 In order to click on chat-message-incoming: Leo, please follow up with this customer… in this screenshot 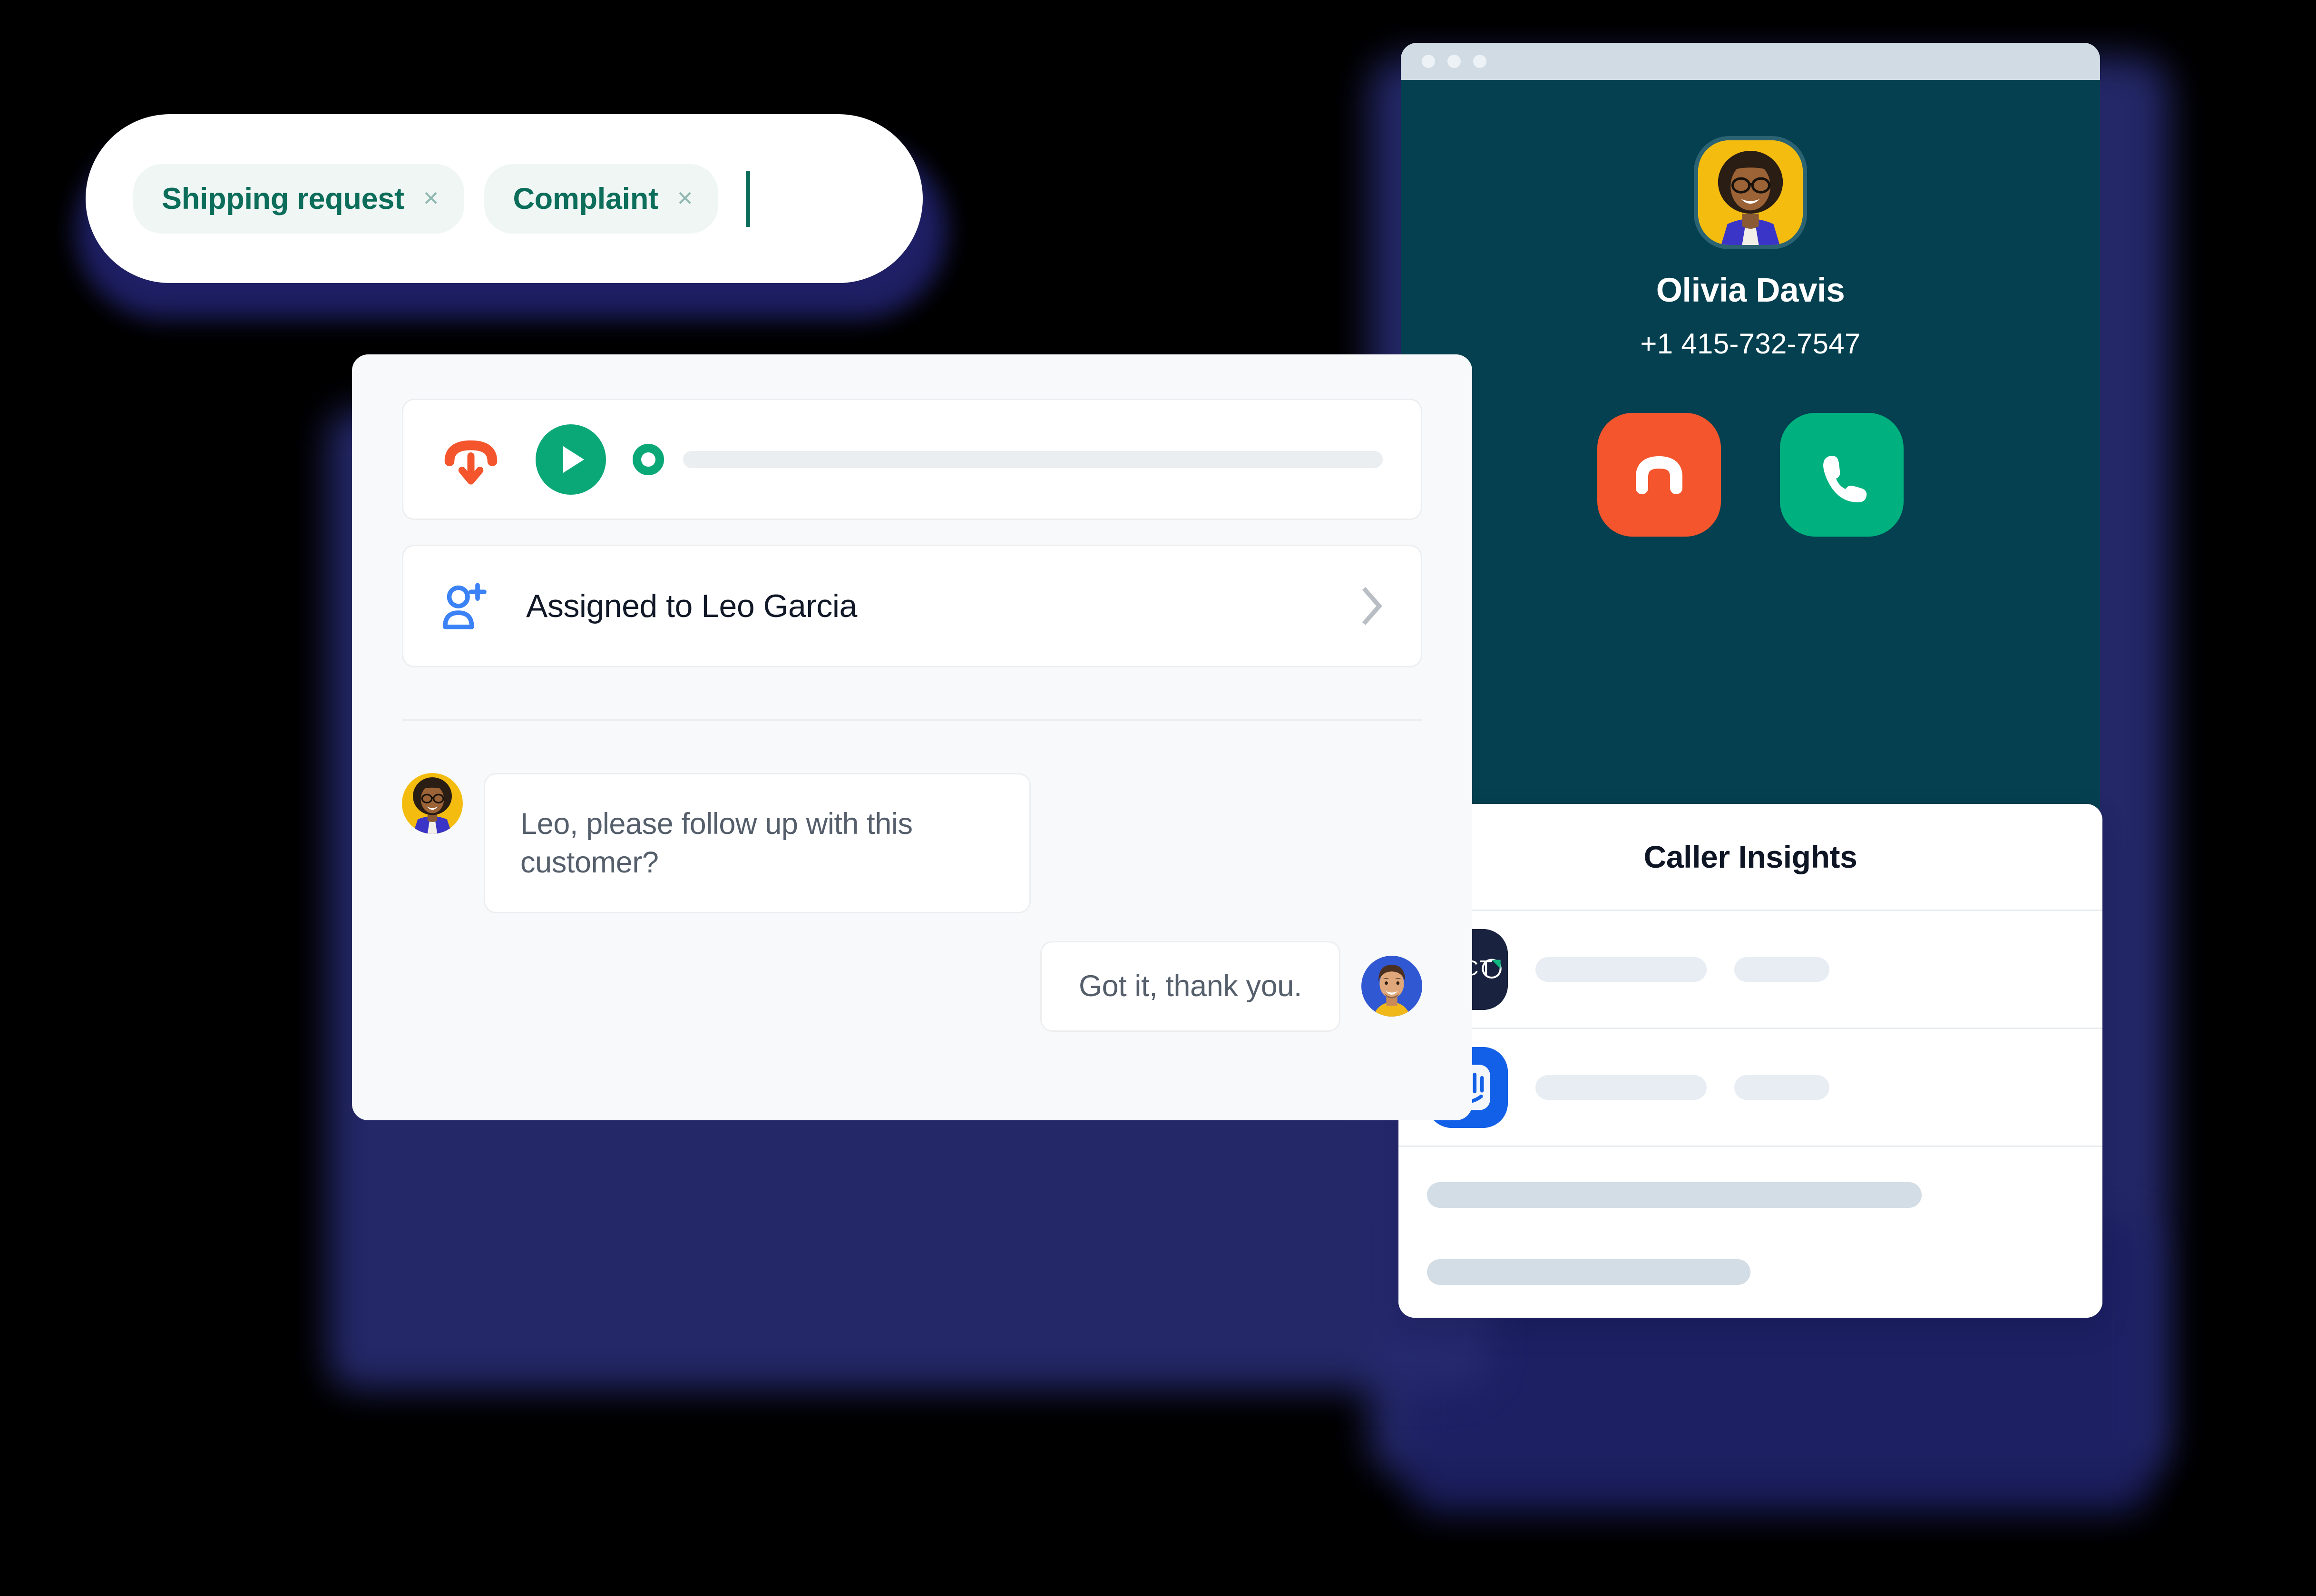, I will do `click(716, 843)`.